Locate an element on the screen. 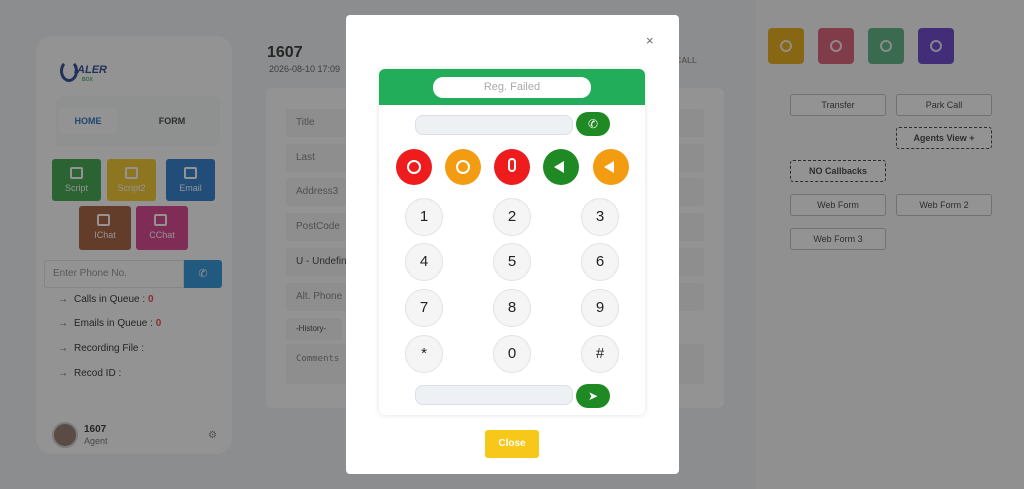  cancel-button is located at coordinates (414, 167).